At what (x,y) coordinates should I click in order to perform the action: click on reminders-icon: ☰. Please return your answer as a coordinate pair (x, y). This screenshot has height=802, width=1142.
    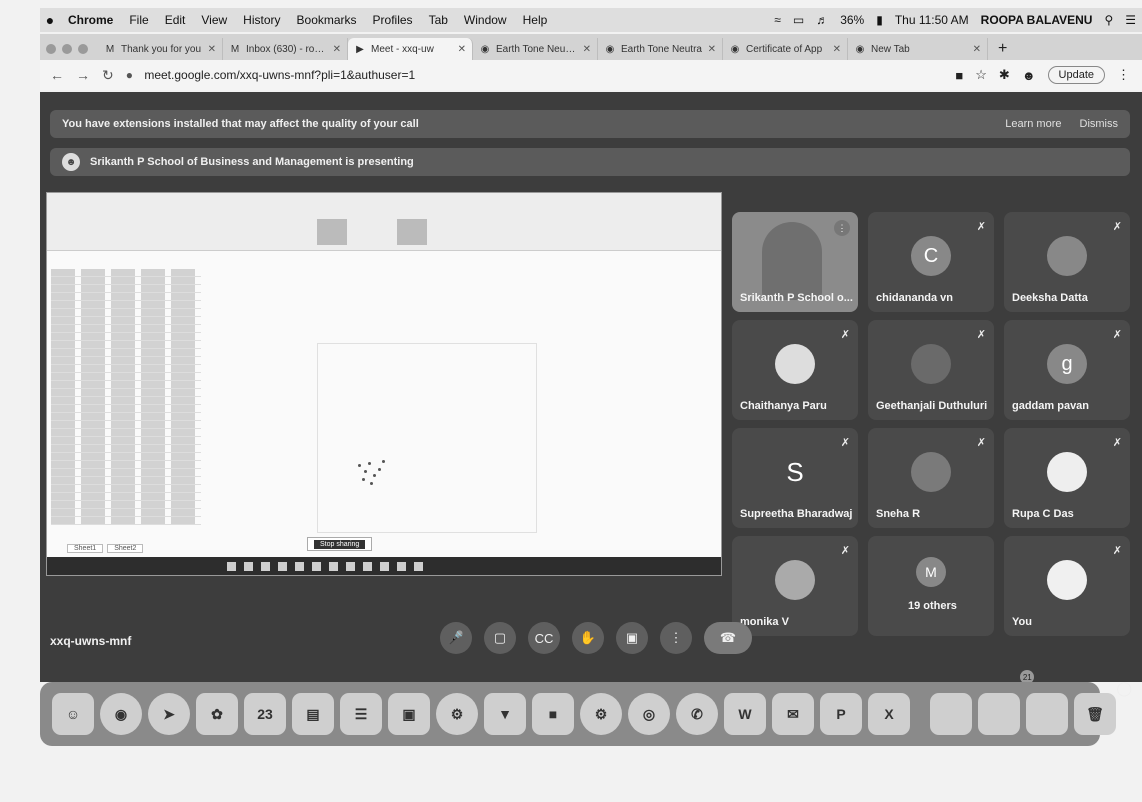
    Looking at the image, I should click on (361, 714).